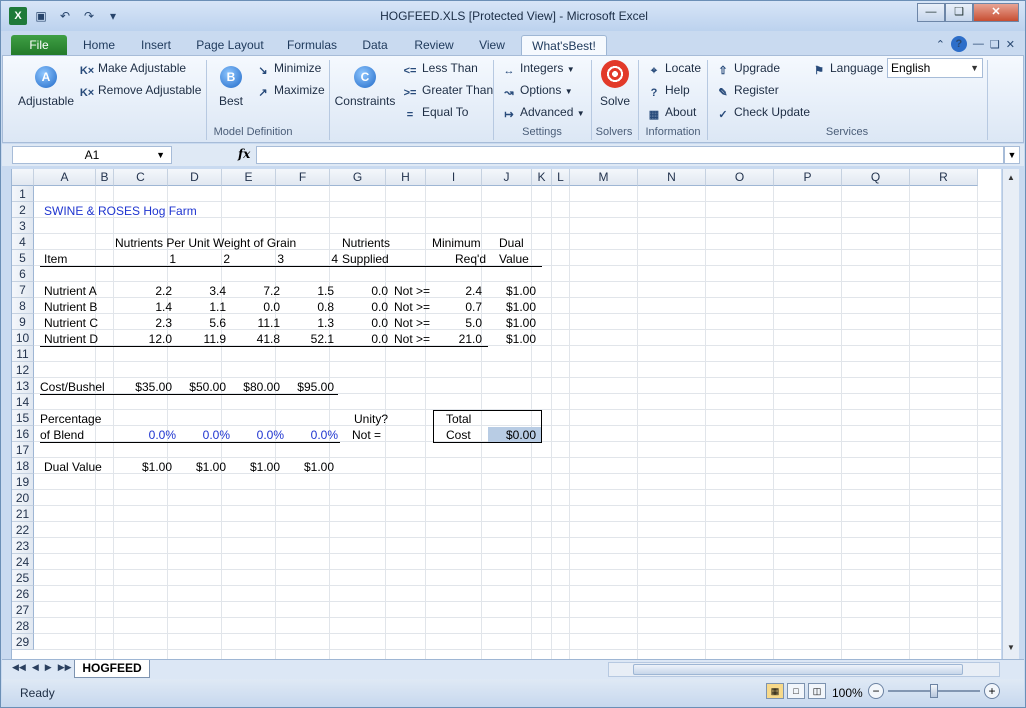  I want to click on row-header: 3, so click(23, 226).